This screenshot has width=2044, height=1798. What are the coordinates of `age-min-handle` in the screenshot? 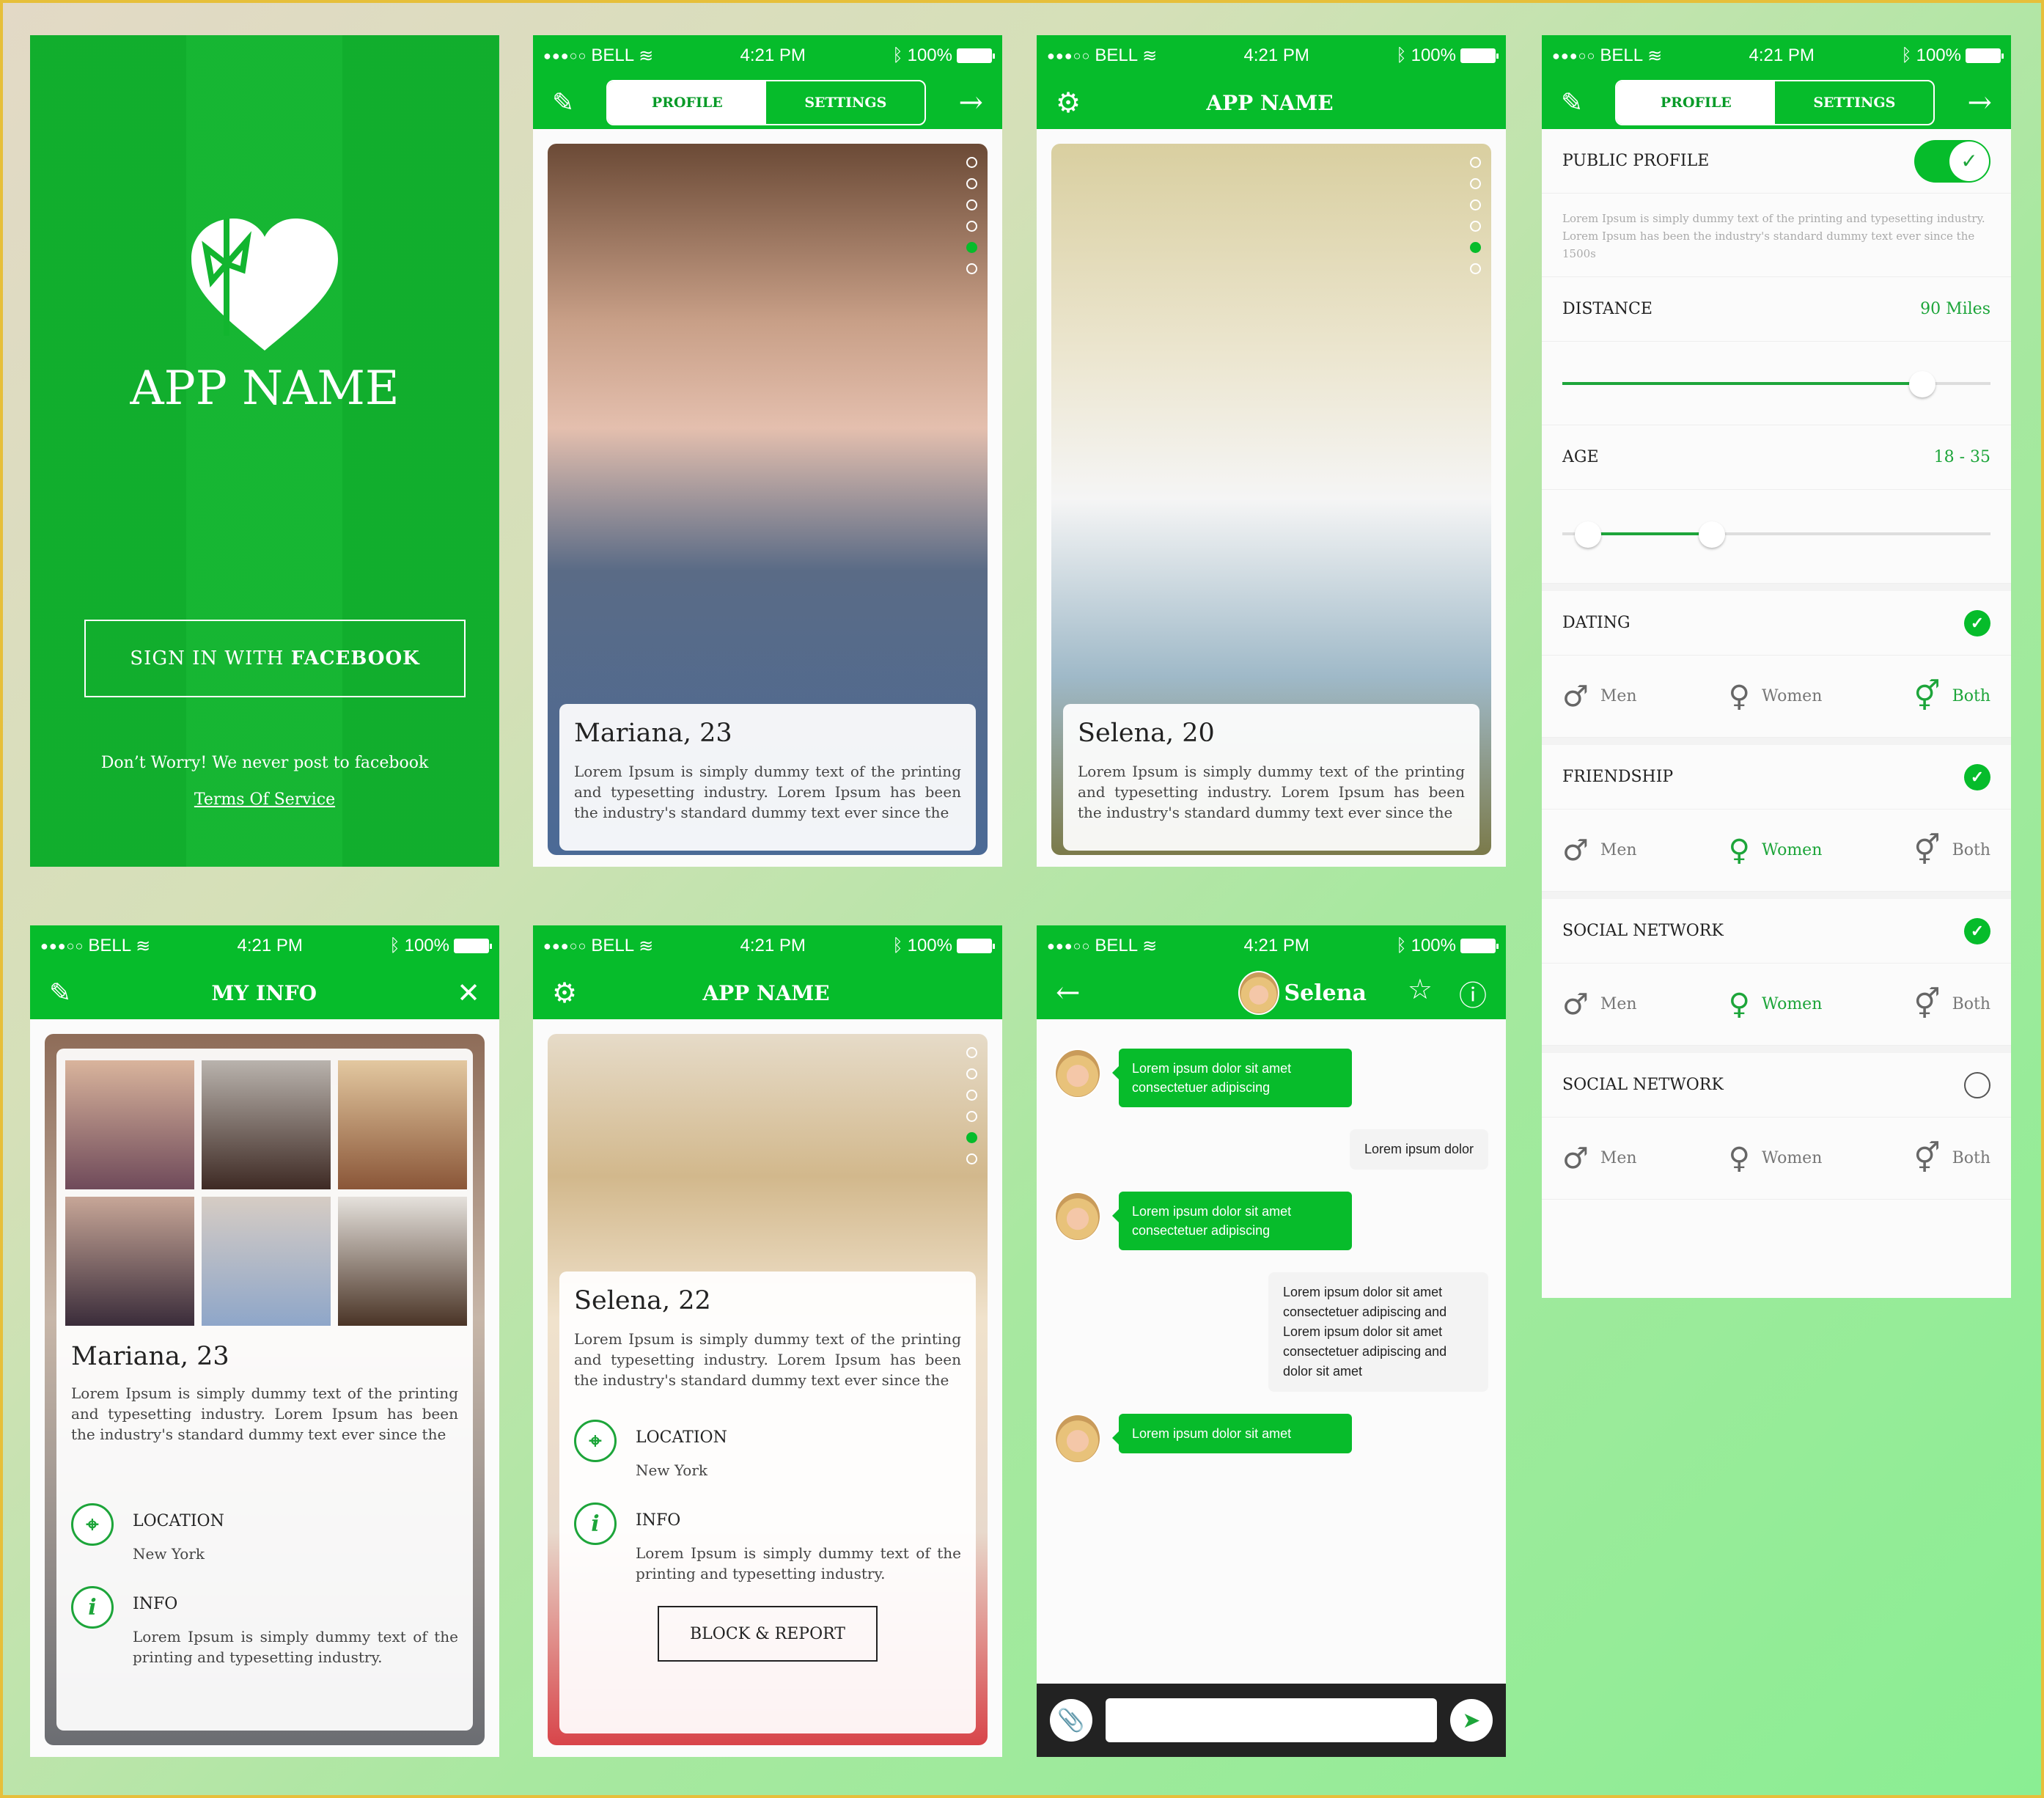 It's located at (1589, 534).